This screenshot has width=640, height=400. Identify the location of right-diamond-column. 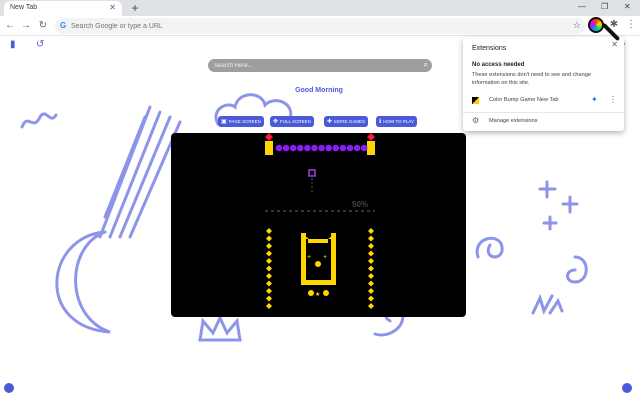
(371, 268).